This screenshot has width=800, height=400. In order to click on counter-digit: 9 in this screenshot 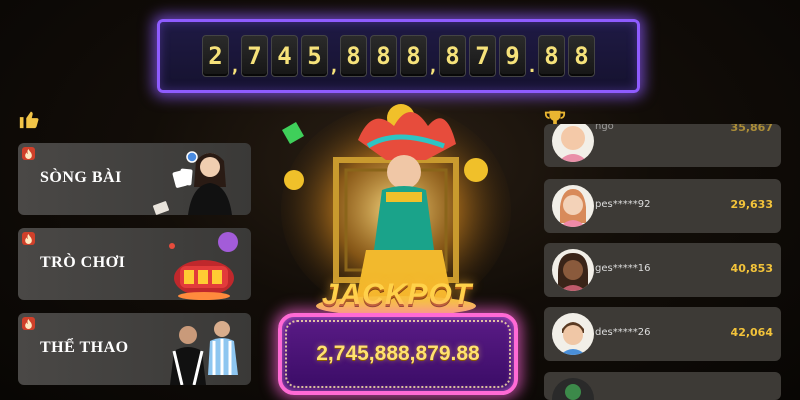, I will do `click(512, 56)`.